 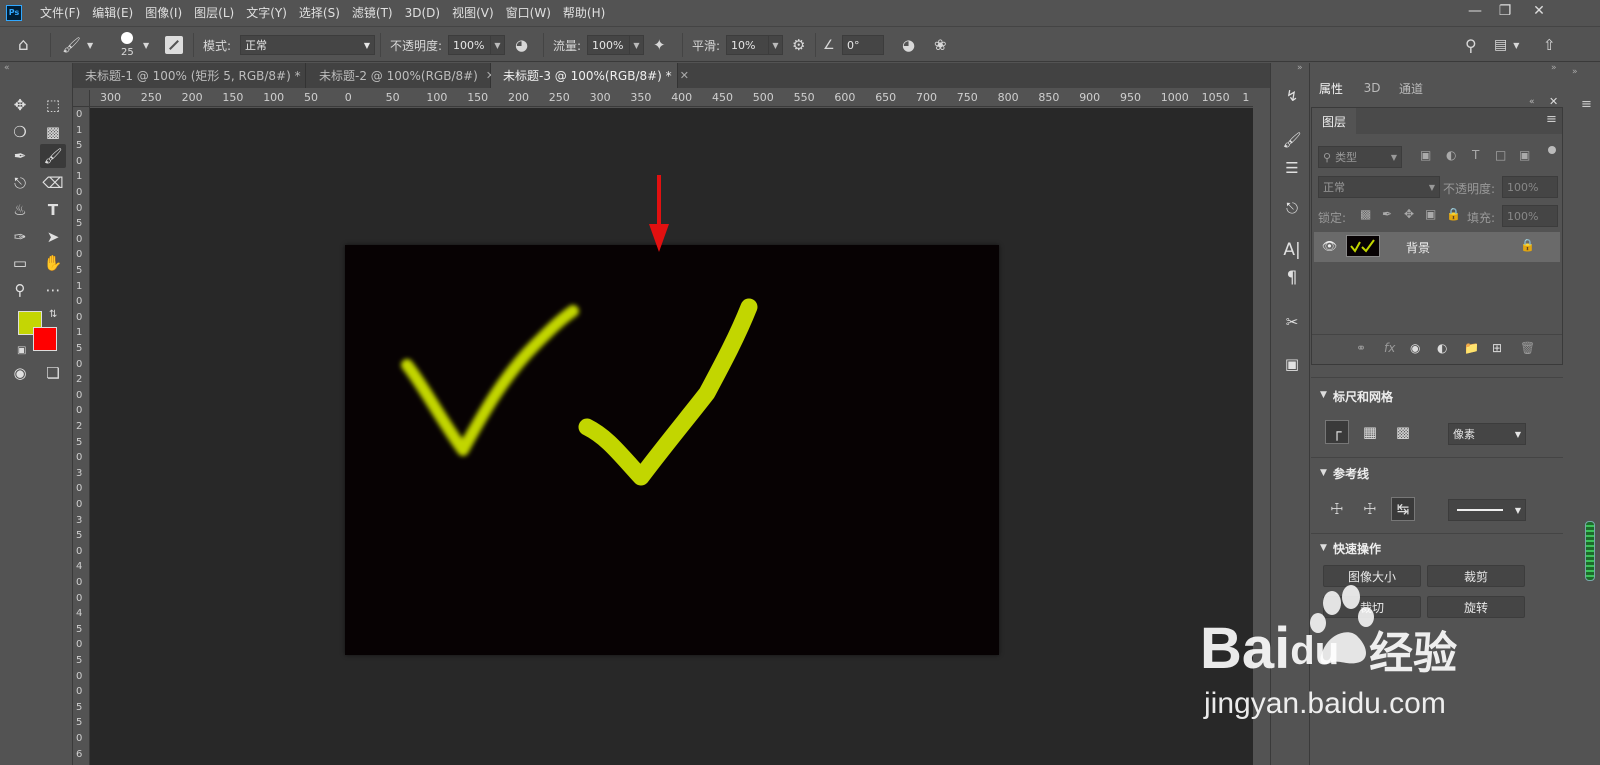 I want to click on transparency-grid-icon: ▩, so click(x=1403, y=432).